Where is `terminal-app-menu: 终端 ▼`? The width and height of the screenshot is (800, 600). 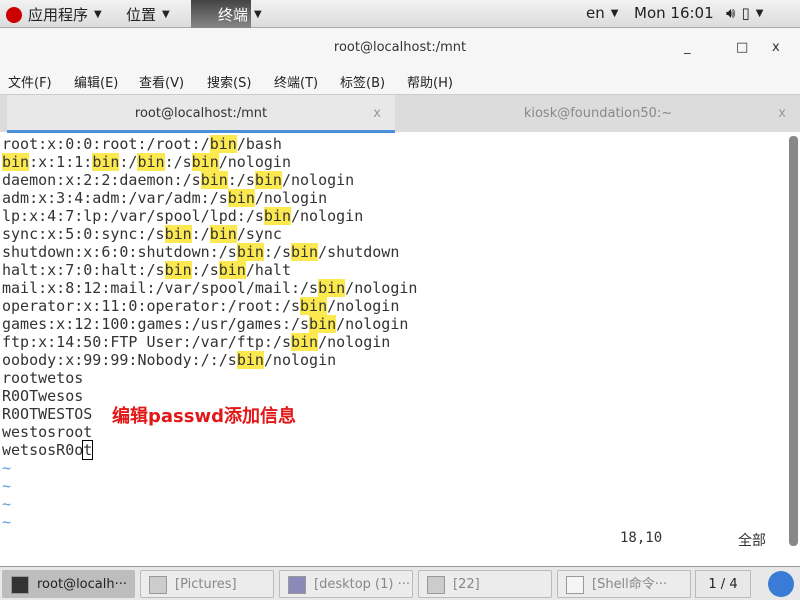
terminal-app-menu: 终端 ▼ is located at coordinates (240, 14).